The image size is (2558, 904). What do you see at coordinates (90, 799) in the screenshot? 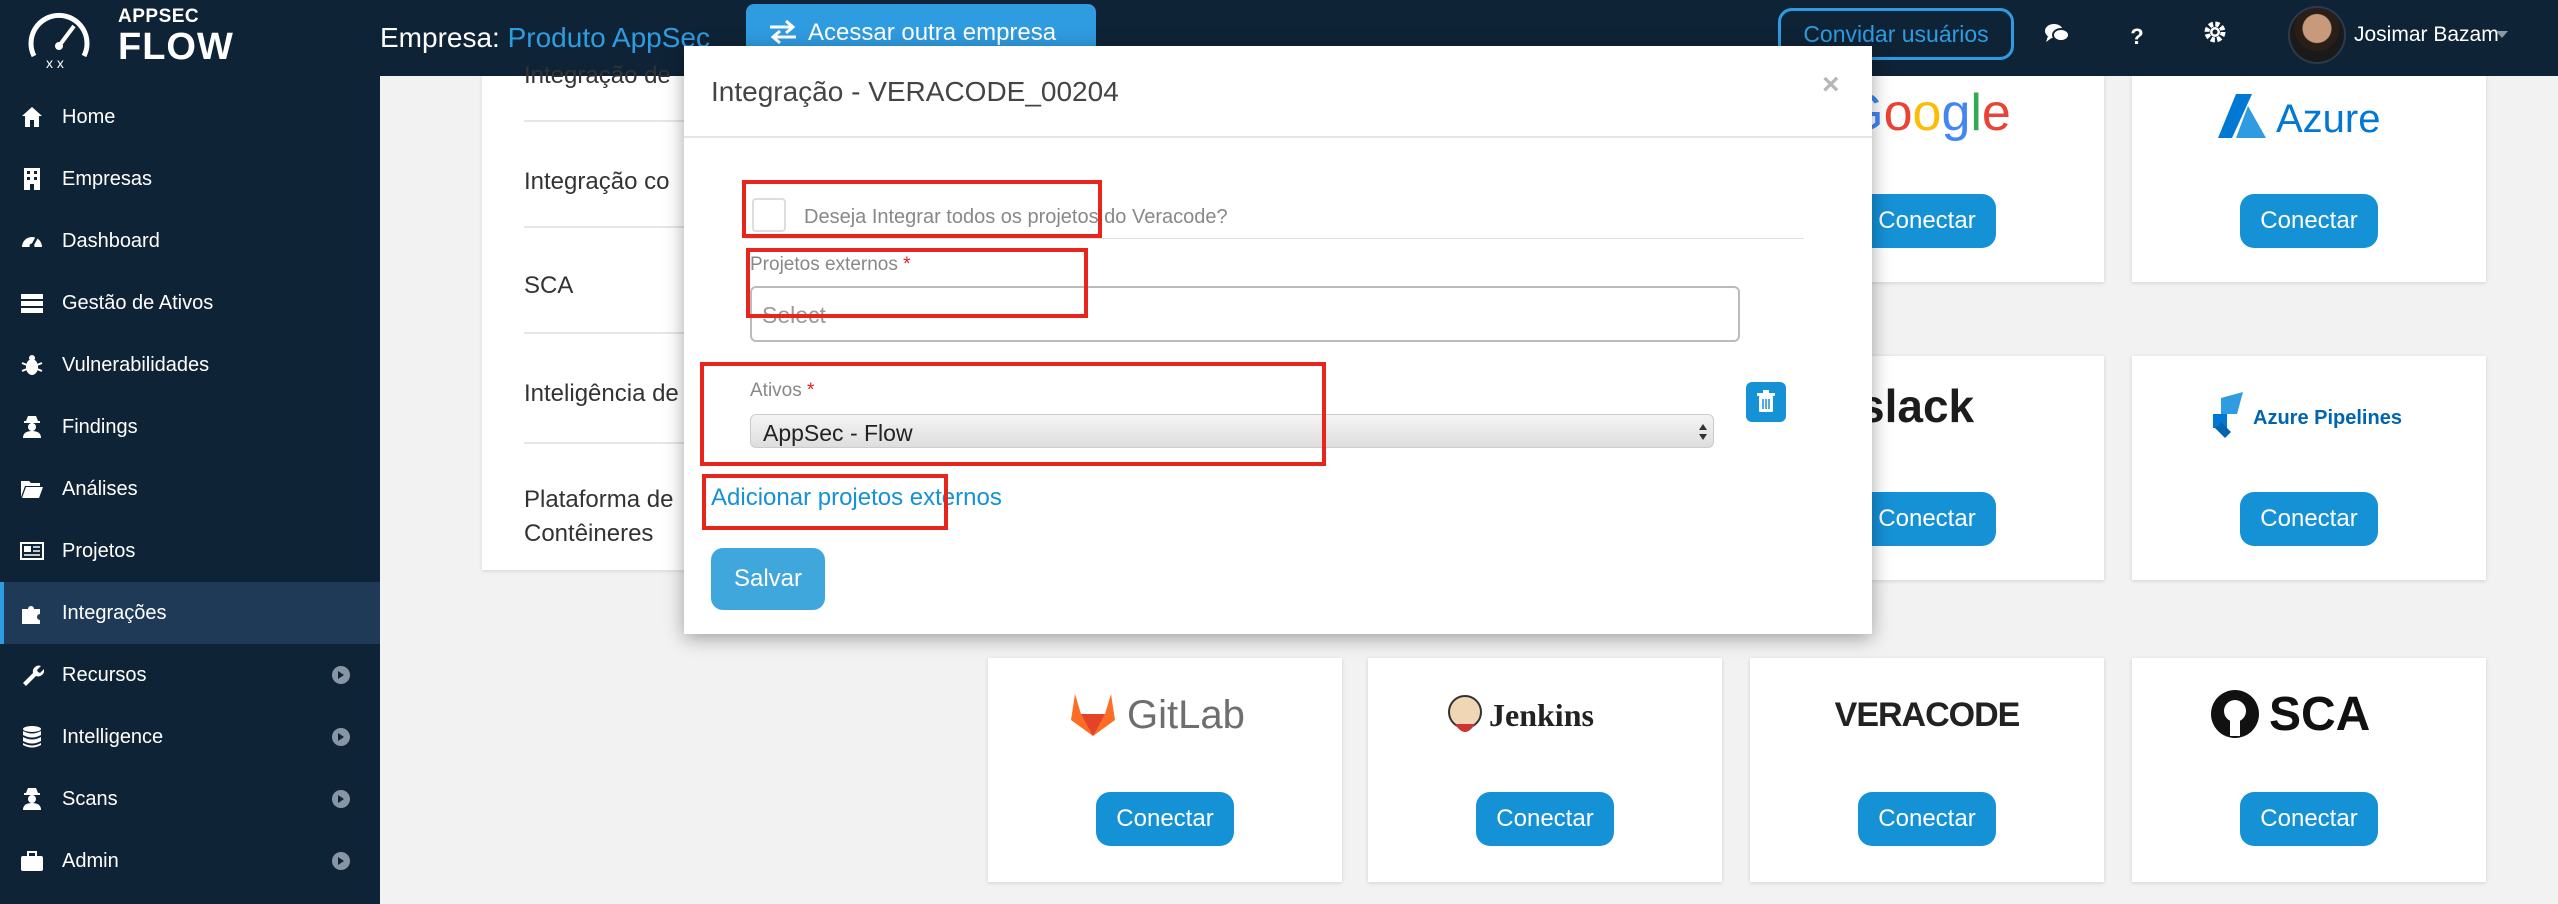
I see `sidebar-item-label: Scans` at bounding box center [90, 799].